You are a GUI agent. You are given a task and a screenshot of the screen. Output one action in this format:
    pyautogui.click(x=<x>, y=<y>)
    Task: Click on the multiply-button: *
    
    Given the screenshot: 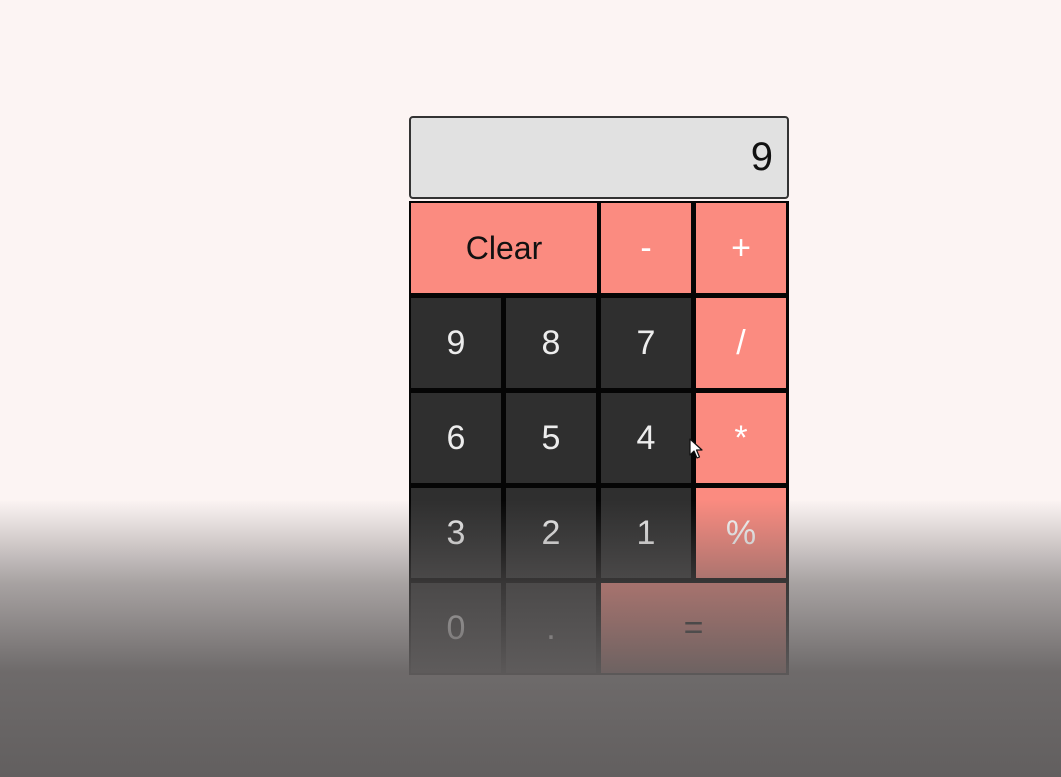 What is the action you would take?
    pyautogui.click(x=741, y=438)
    